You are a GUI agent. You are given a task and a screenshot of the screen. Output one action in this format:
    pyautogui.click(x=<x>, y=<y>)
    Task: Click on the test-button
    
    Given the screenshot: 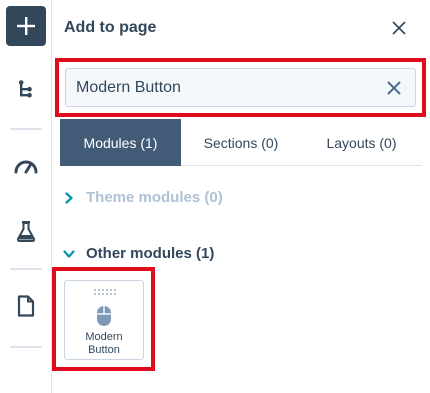 What is the action you would take?
    pyautogui.click(x=26, y=231)
    